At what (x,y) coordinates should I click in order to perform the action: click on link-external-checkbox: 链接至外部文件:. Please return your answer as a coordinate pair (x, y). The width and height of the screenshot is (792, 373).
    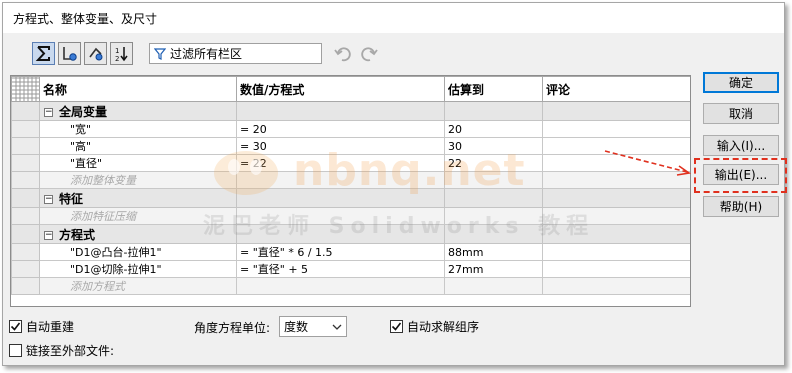
    Looking at the image, I should click on (61, 350).